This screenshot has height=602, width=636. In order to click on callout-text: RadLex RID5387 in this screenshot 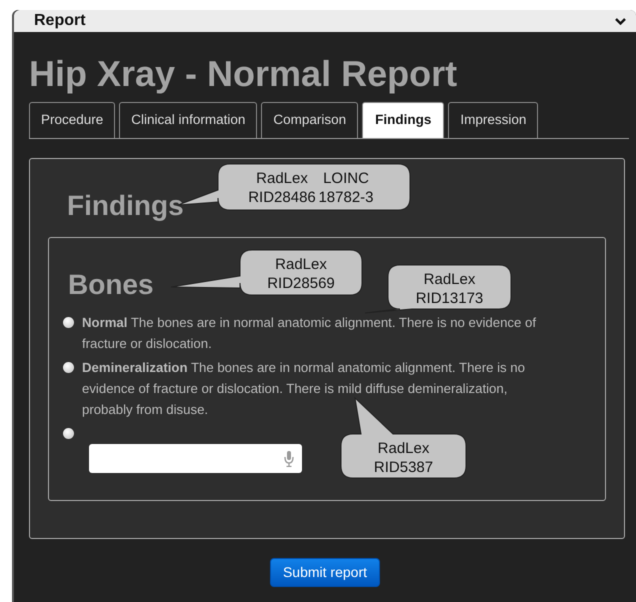, I will do `click(404, 458)`.